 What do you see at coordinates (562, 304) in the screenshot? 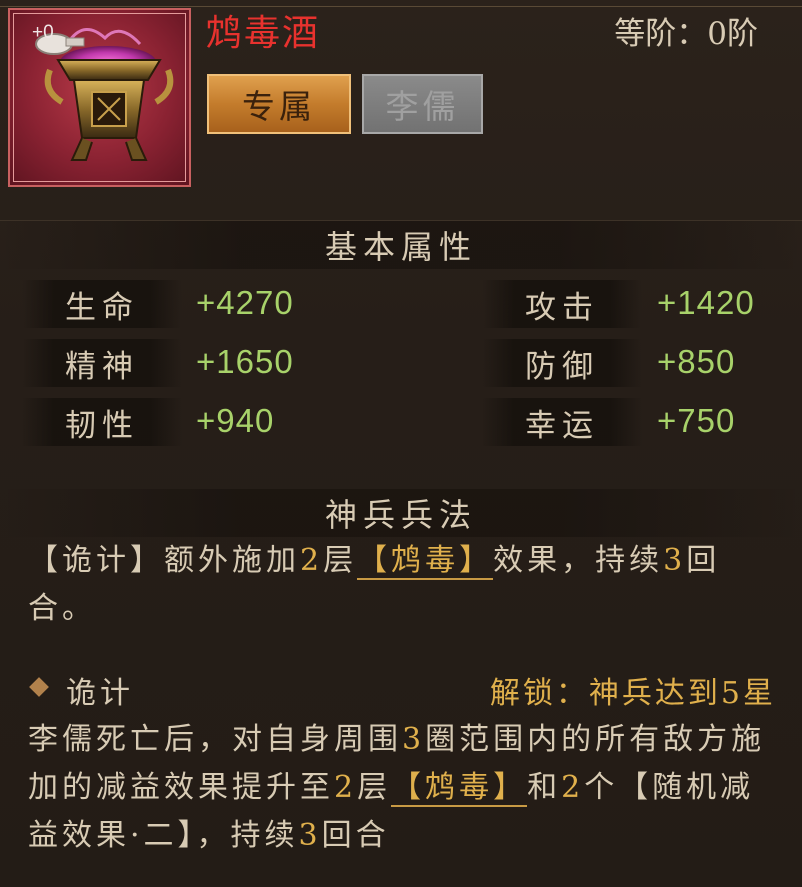
I see `stat-label-attack: 攻击` at bounding box center [562, 304].